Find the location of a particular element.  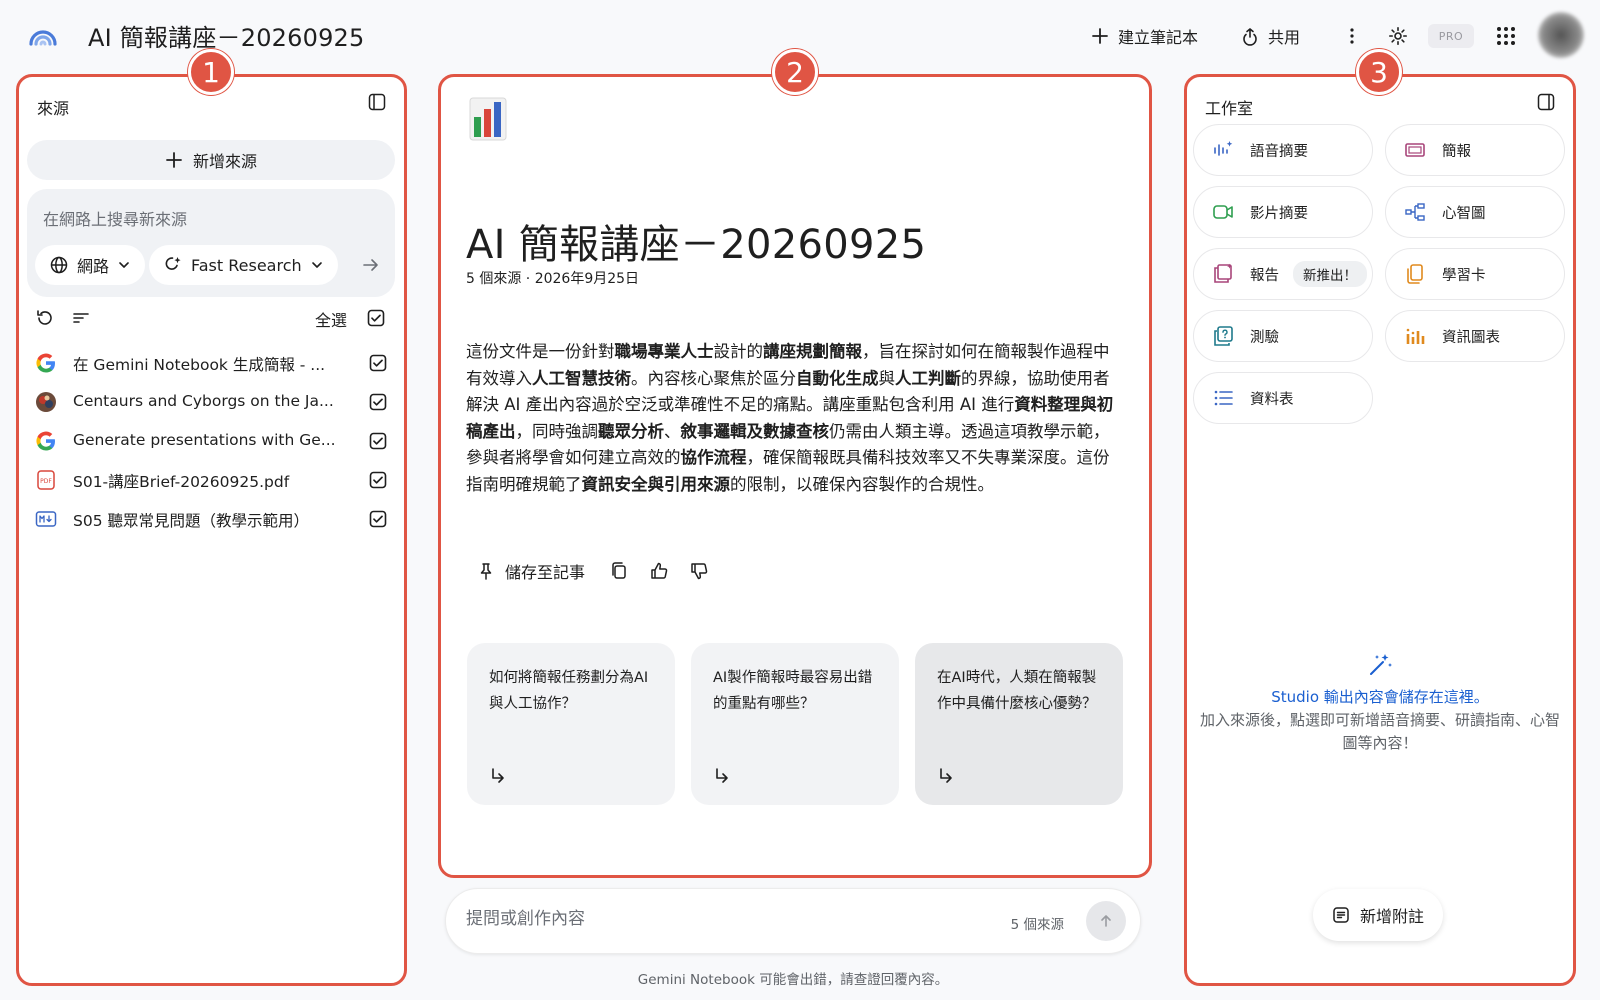

report-icon is located at coordinates (1223, 273).